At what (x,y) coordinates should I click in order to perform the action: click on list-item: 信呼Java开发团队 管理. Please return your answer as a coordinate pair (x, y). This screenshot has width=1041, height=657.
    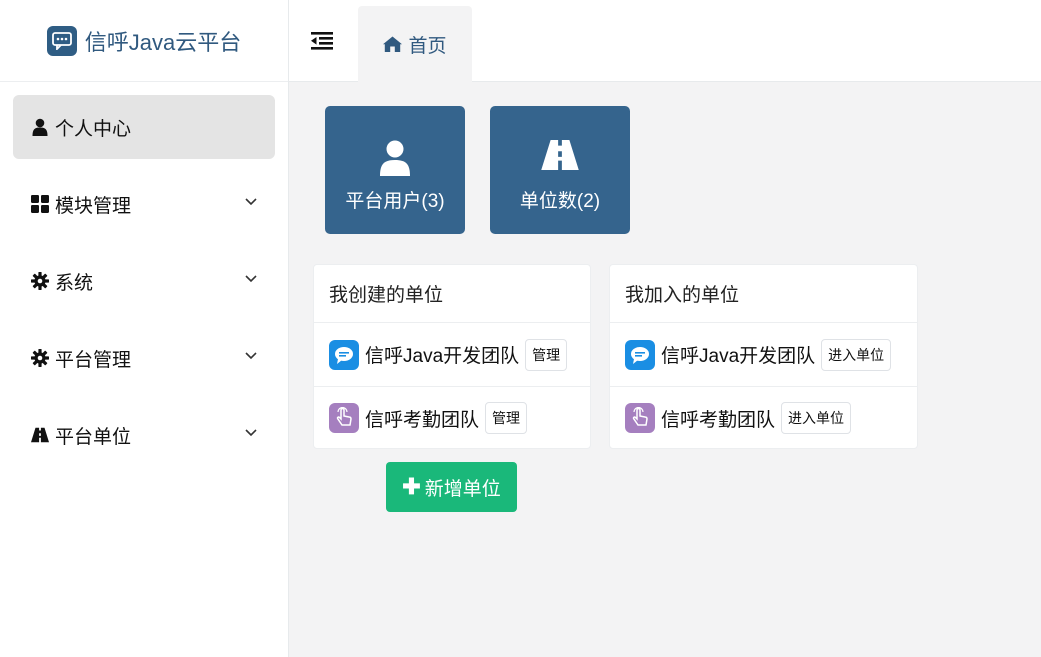
    Looking at the image, I should click on (452, 354).